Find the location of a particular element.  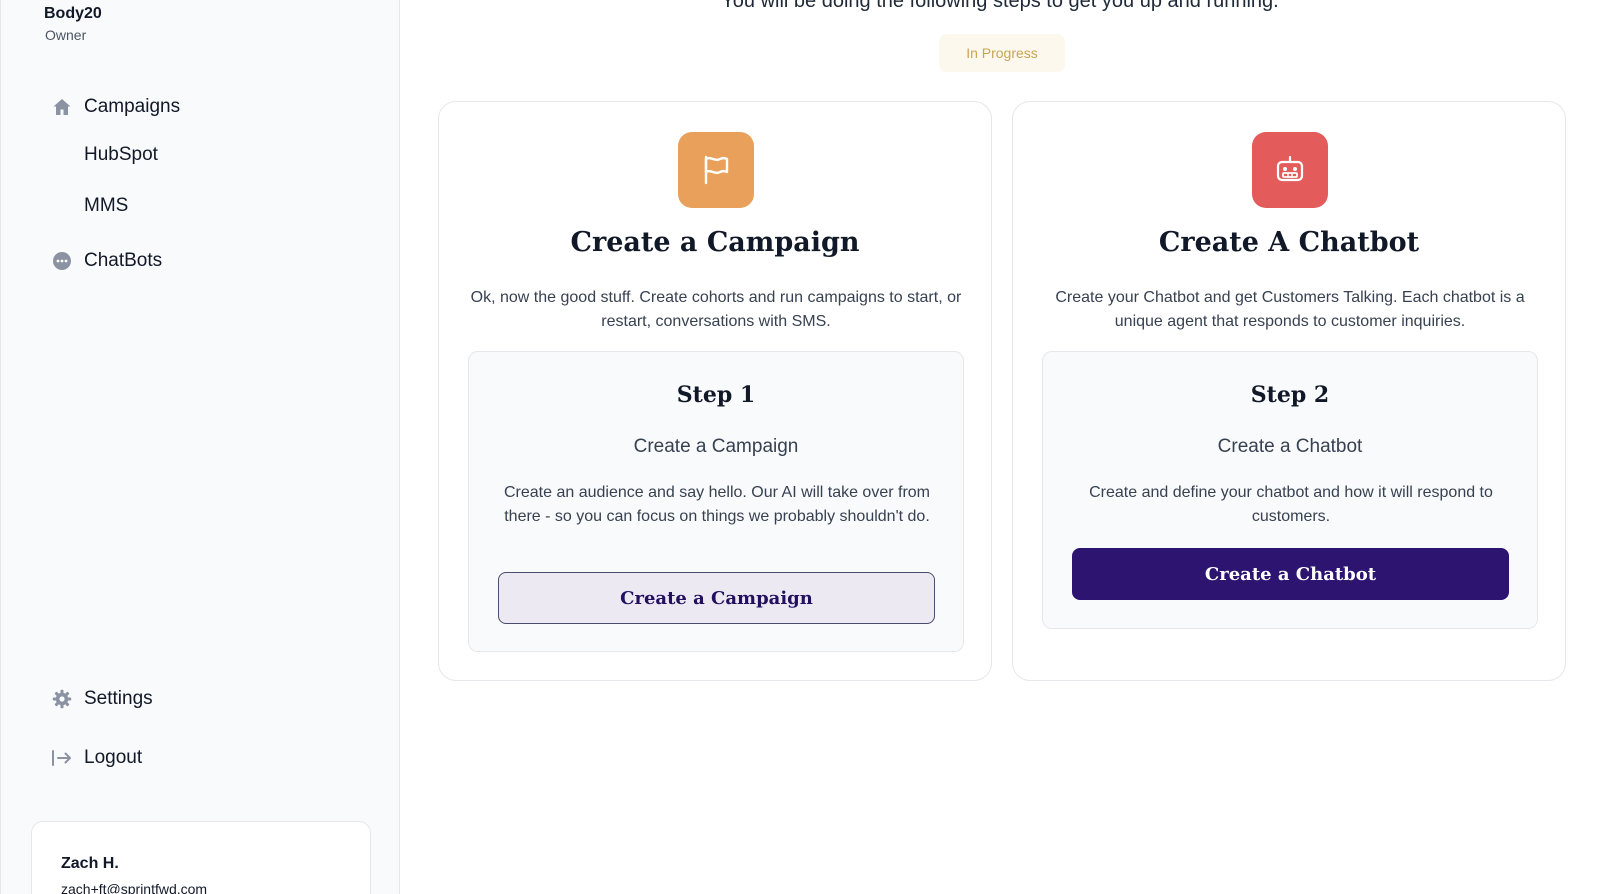

flag-icon is located at coordinates (716, 170).